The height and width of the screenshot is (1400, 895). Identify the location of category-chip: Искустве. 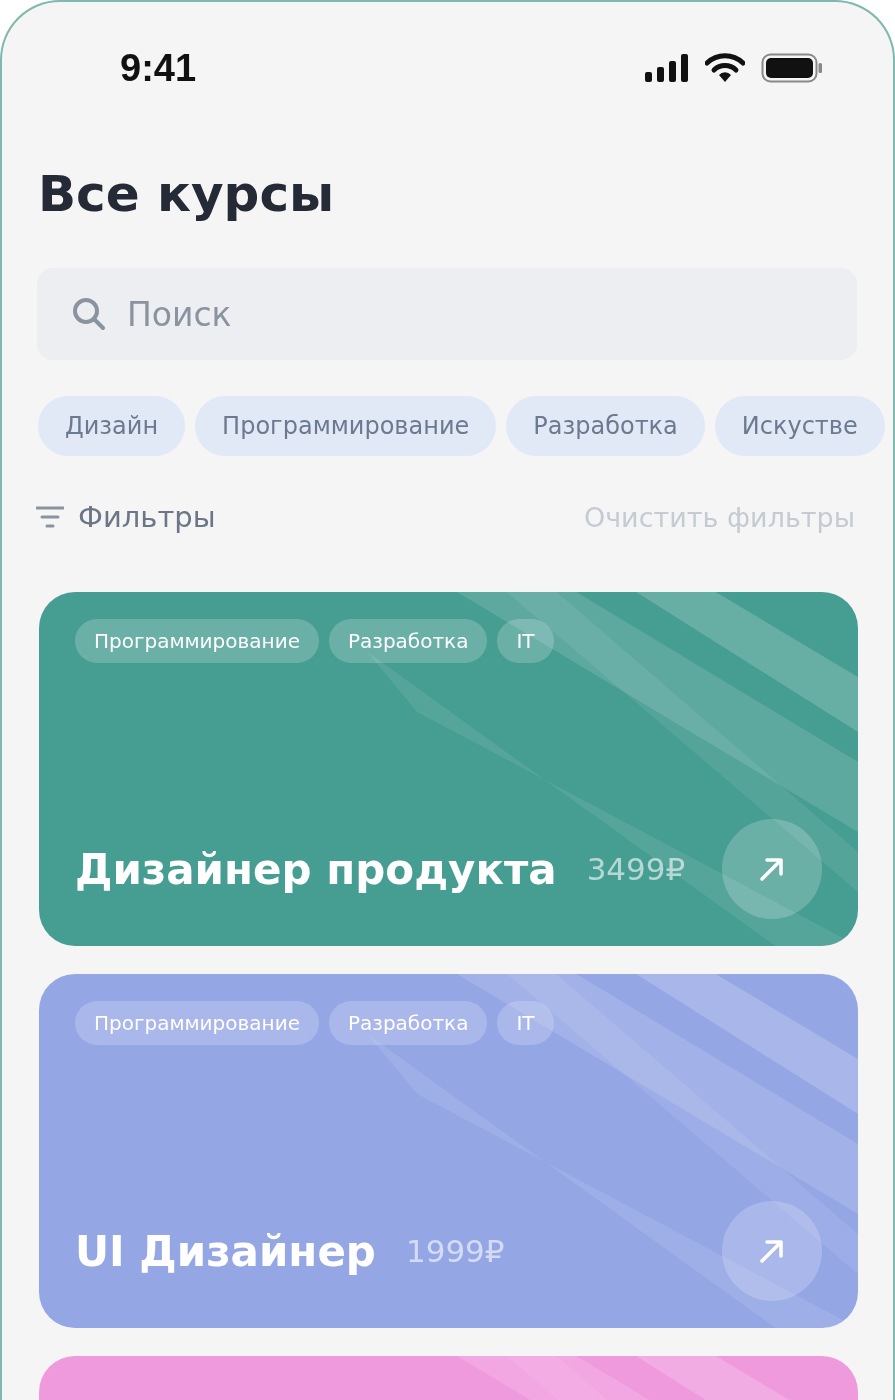
(799, 426).